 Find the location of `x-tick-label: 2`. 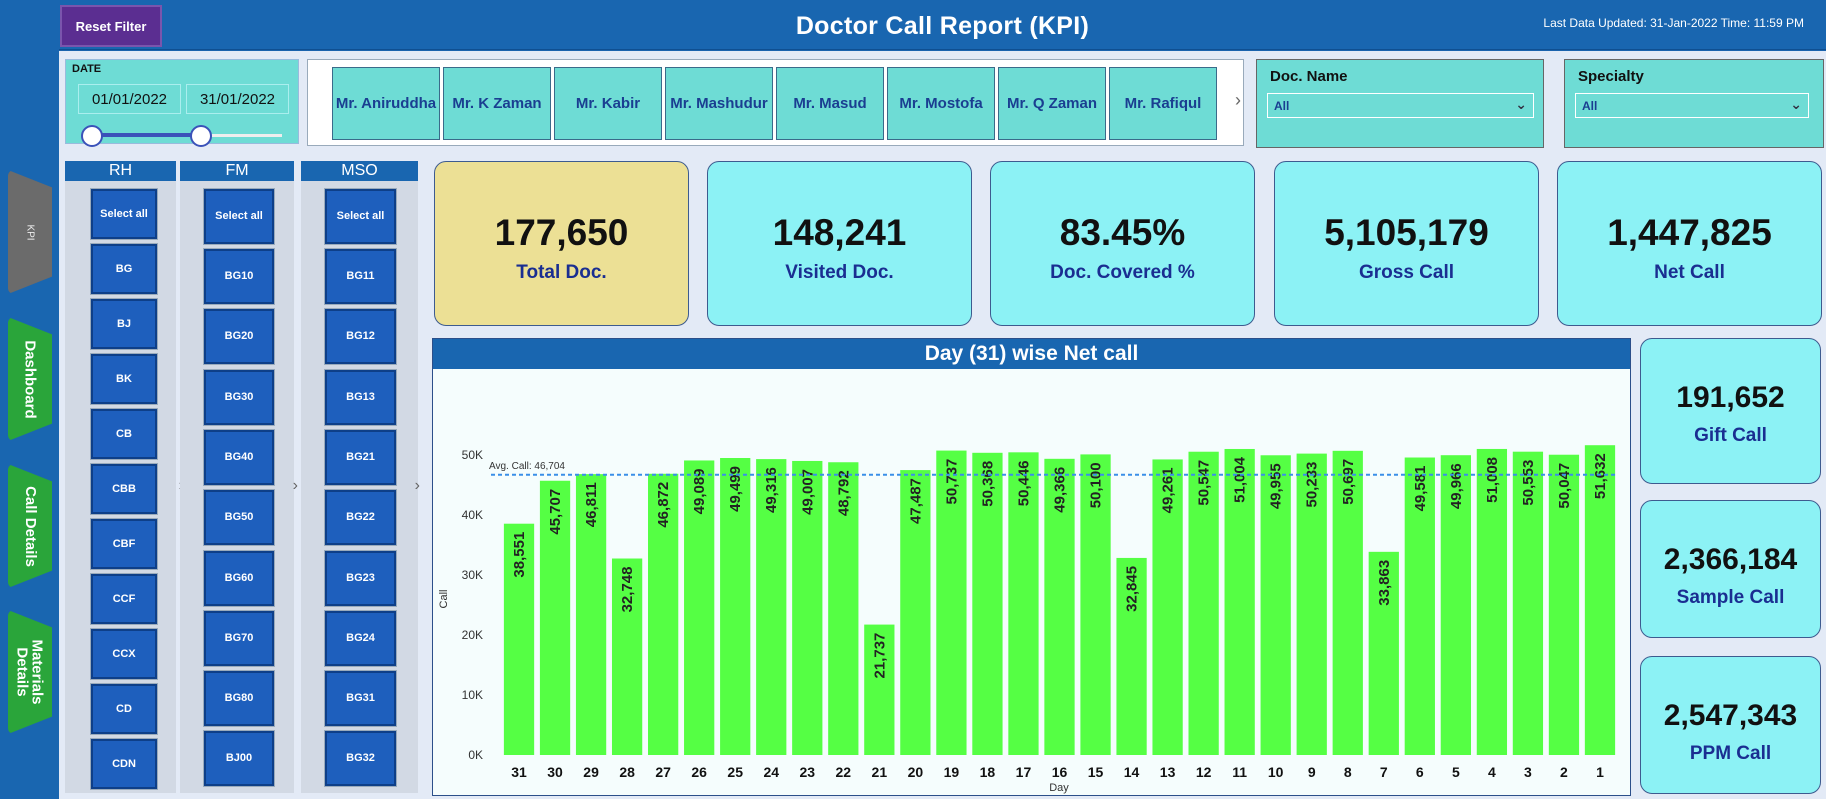

x-tick-label: 2 is located at coordinates (1564, 772).